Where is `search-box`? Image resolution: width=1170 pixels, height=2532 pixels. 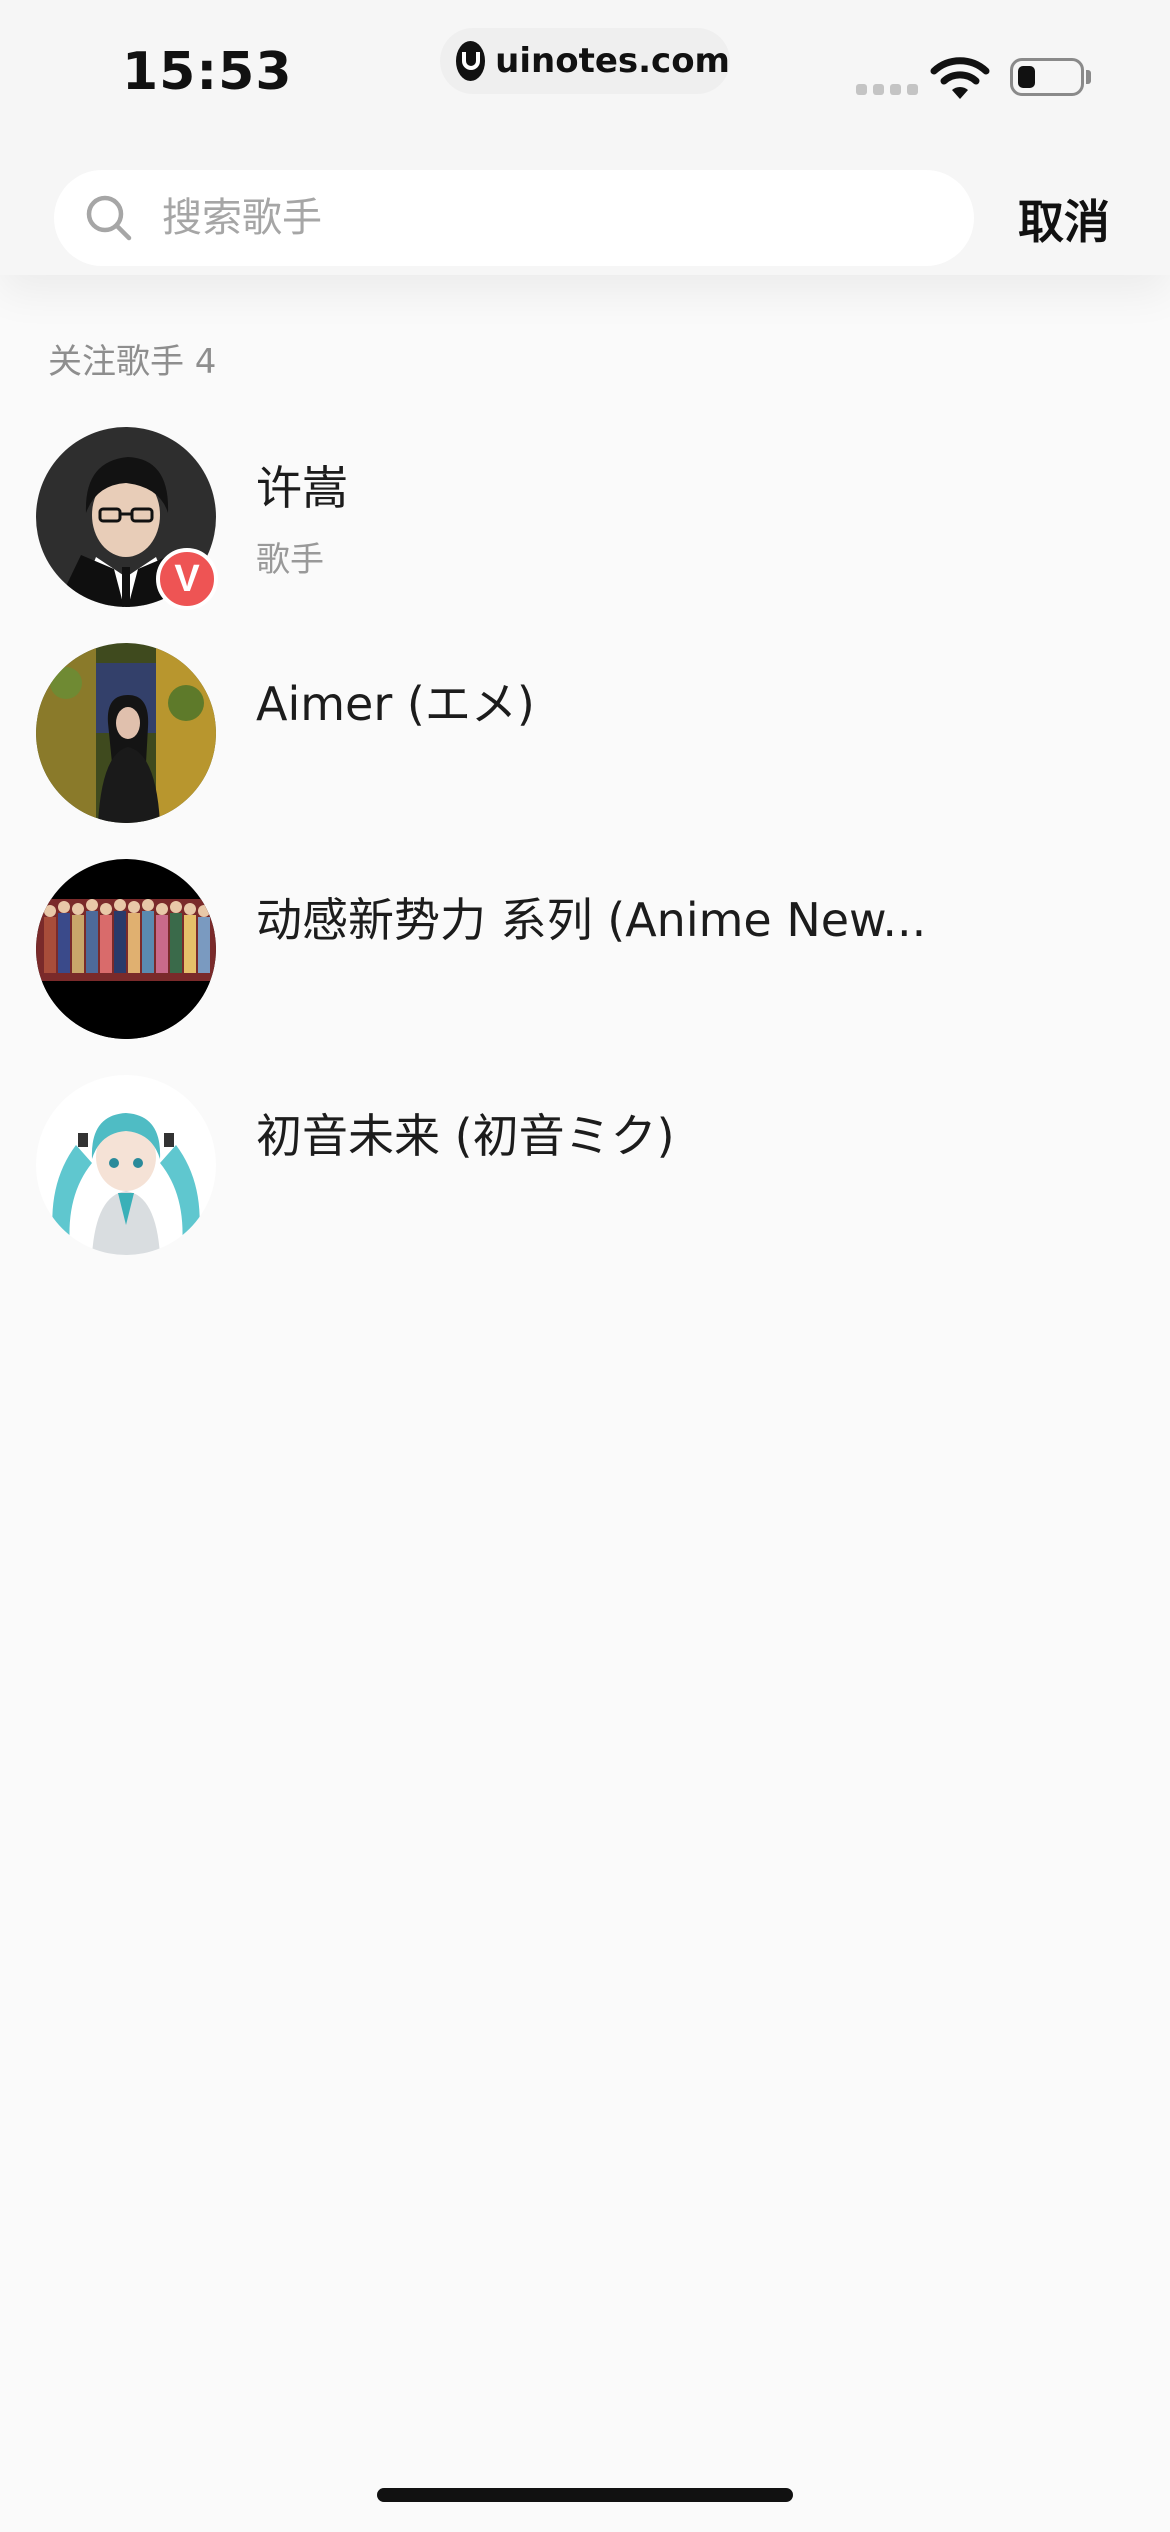
search-box is located at coordinates (514, 218).